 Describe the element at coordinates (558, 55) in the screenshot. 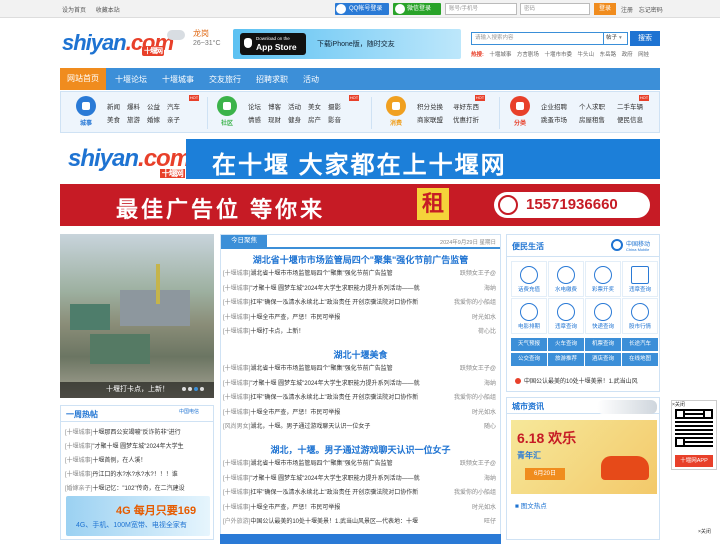

I see `hot-term: 十堰市市委` at that location.